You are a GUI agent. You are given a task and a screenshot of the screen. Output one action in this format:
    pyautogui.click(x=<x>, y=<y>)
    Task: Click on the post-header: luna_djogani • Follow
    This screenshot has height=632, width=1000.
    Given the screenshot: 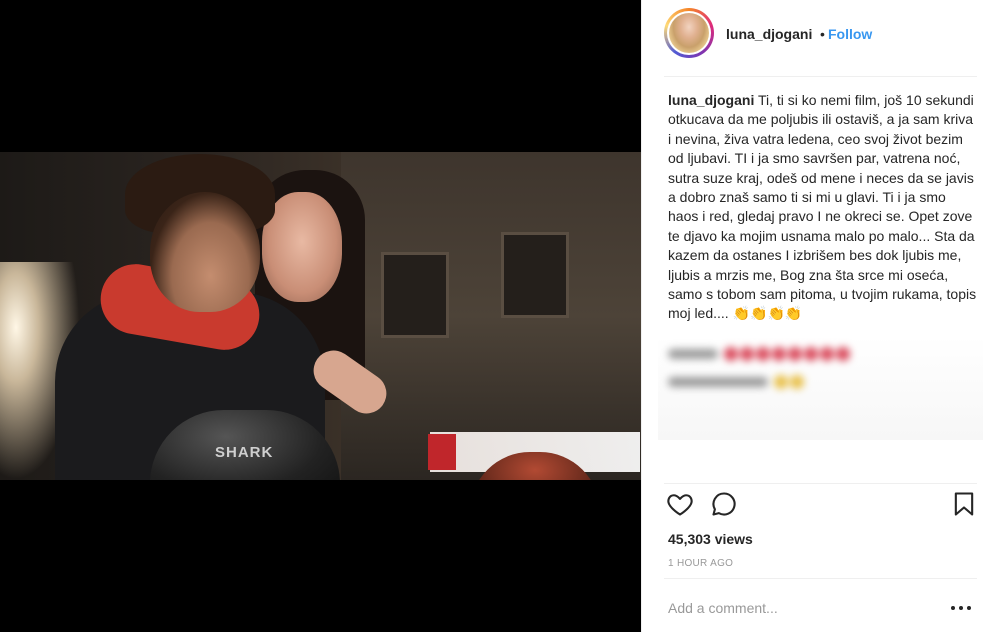 What is the action you would take?
    pyautogui.click(x=821, y=38)
    